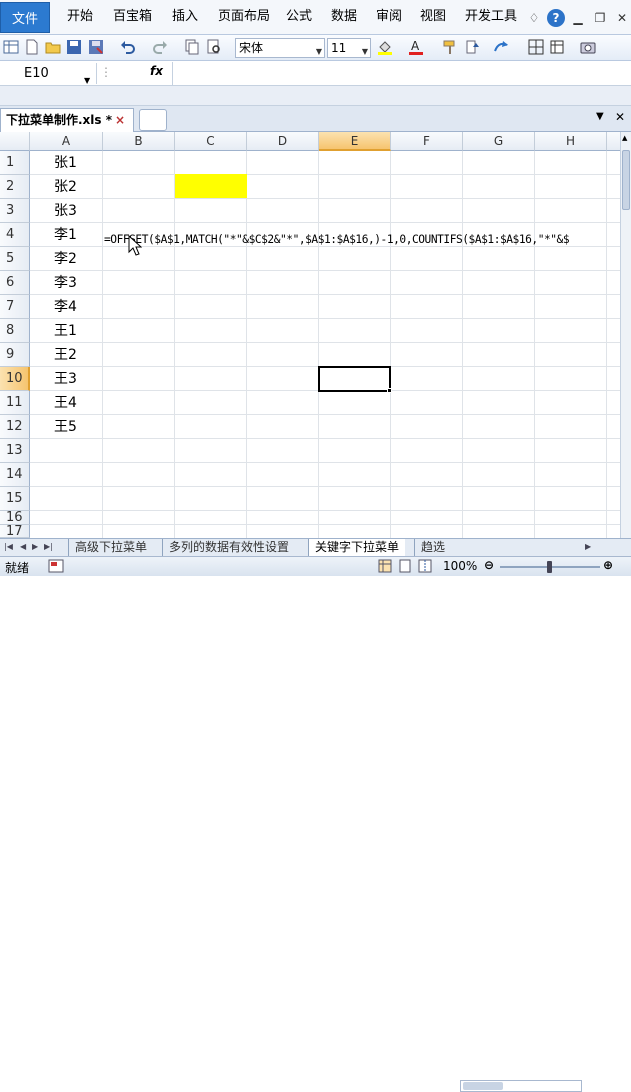 Image resolution: width=631 pixels, height=1092 pixels. Describe the element at coordinates (15, 475) in the screenshot. I see `row-header-14: 14` at that location.